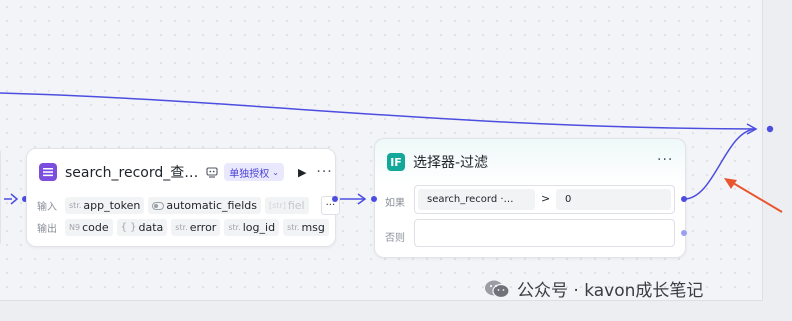 Image resolution: width=792 pixels, height=321 pixels. Describe the element at coordinates (613, 199) in the screenshot. I see `condition-right-operand: 0` at that location.